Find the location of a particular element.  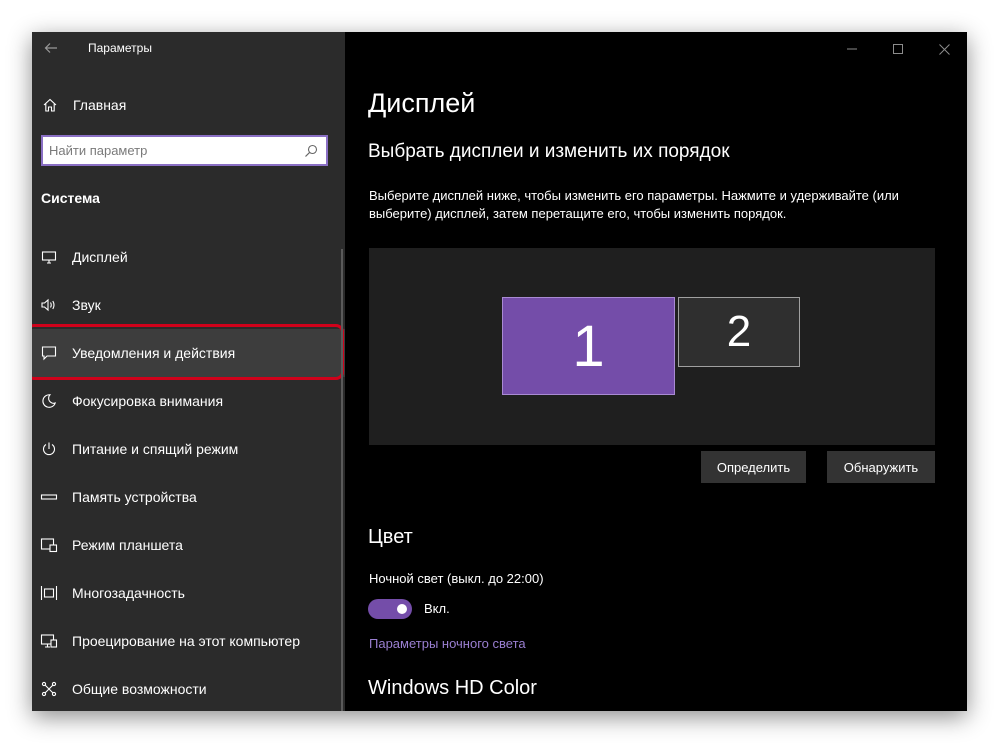

sidebar-item-projecting: Проецирование на этот компьютер is located at coordinates (188, 641).